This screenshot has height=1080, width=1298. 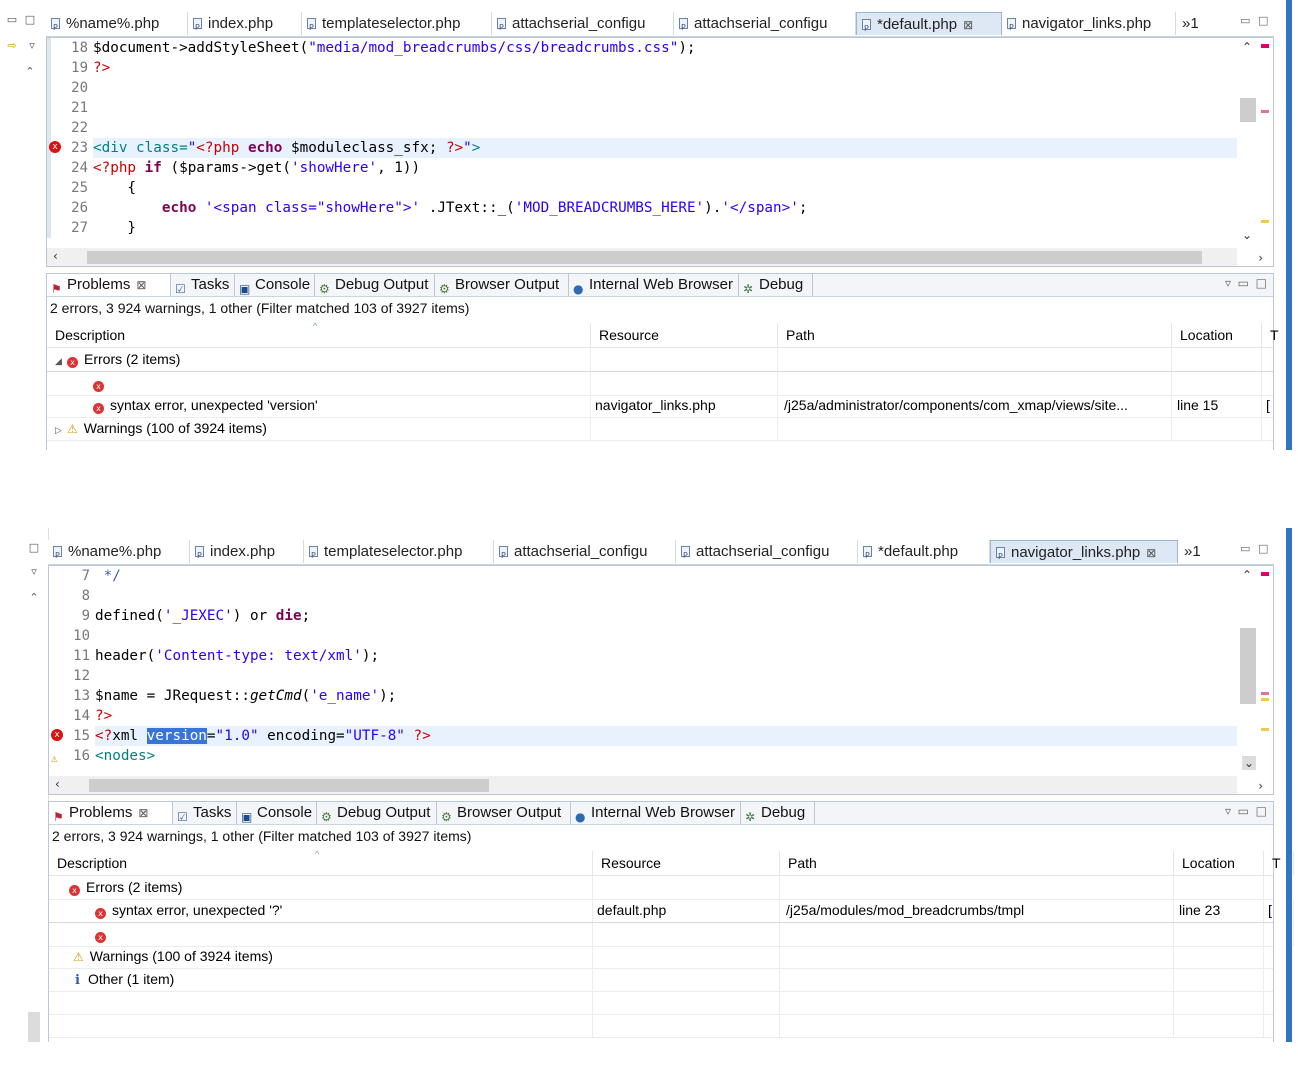 I want to click on tab-navigator-links-php: navigator_links.php, so click(x=1089, y=25).